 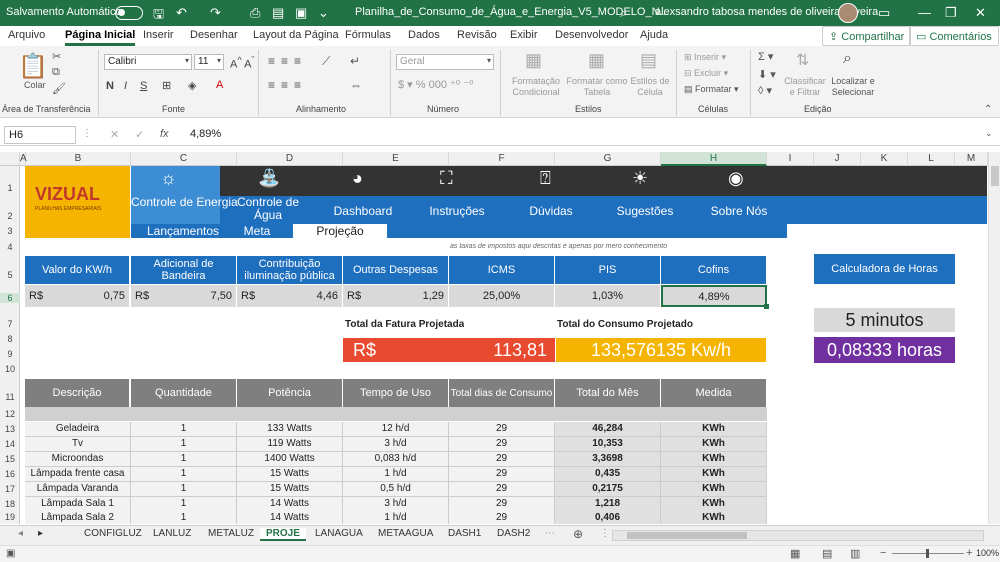 What do you see at coordinates (56, 56) in the screenshot?
I see `cut-icon: ✂` at bounding box center [56, 56].